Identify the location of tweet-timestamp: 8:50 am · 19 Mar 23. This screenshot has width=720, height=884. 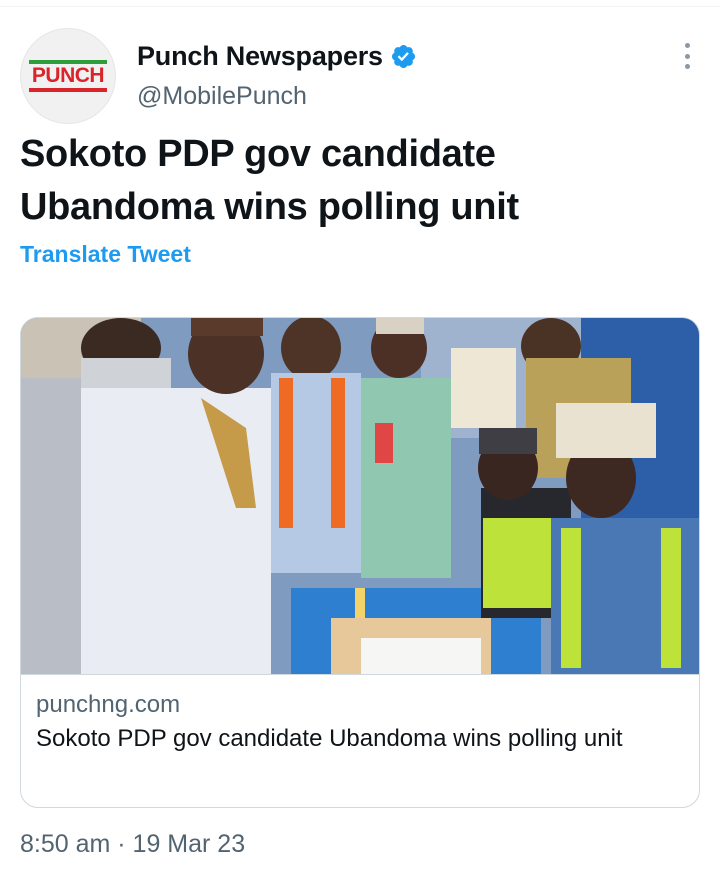
(132, 844).